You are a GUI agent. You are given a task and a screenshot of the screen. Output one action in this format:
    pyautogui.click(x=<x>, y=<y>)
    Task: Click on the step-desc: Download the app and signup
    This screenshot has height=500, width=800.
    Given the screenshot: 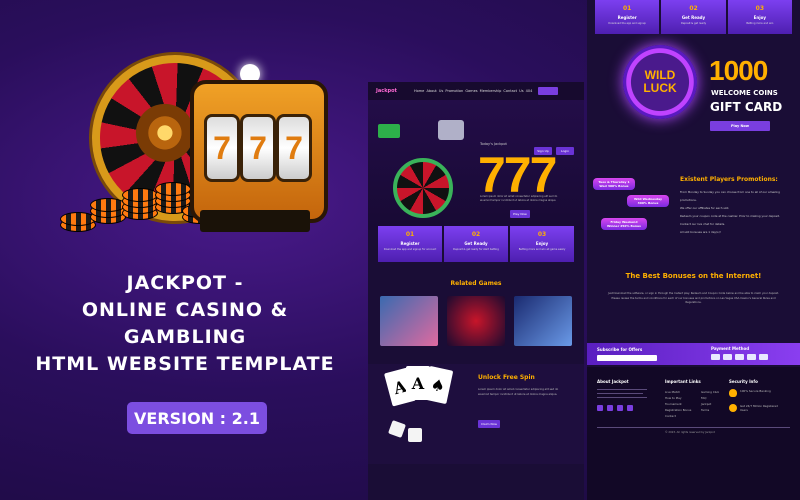 What is the action you would take?
    pyautogui.click(x=627, y=23)
    